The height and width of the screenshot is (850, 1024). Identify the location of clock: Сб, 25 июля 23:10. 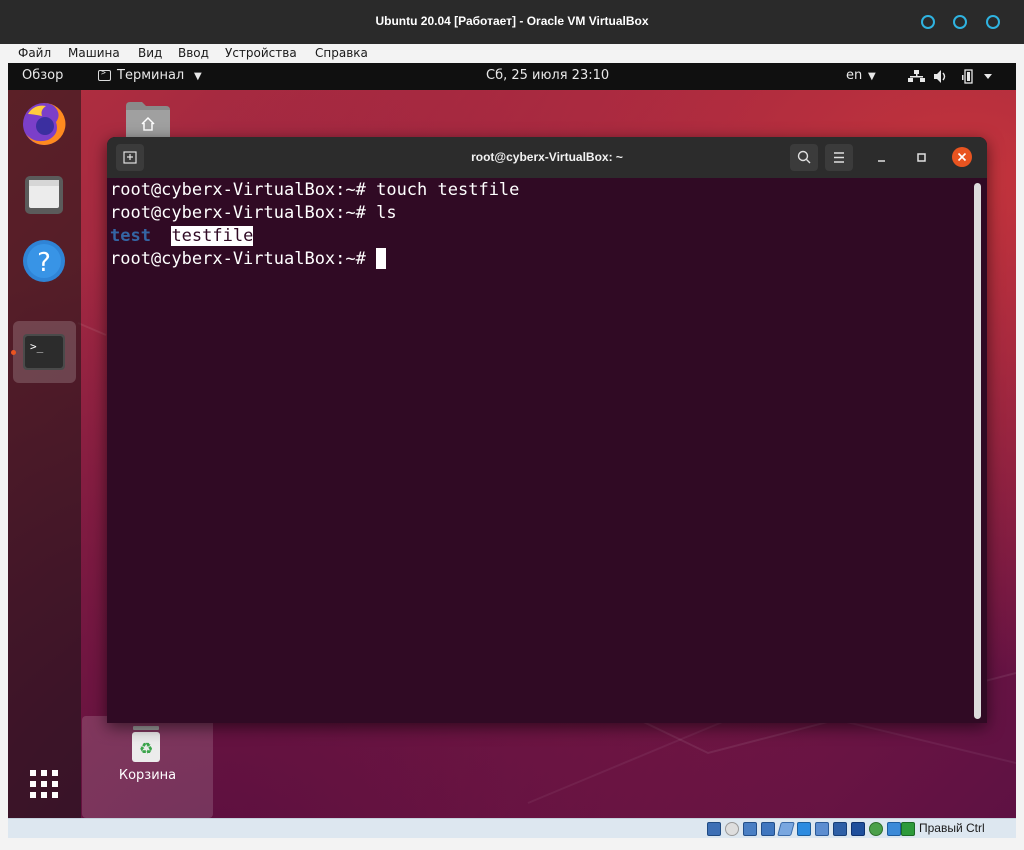
(547, 75).